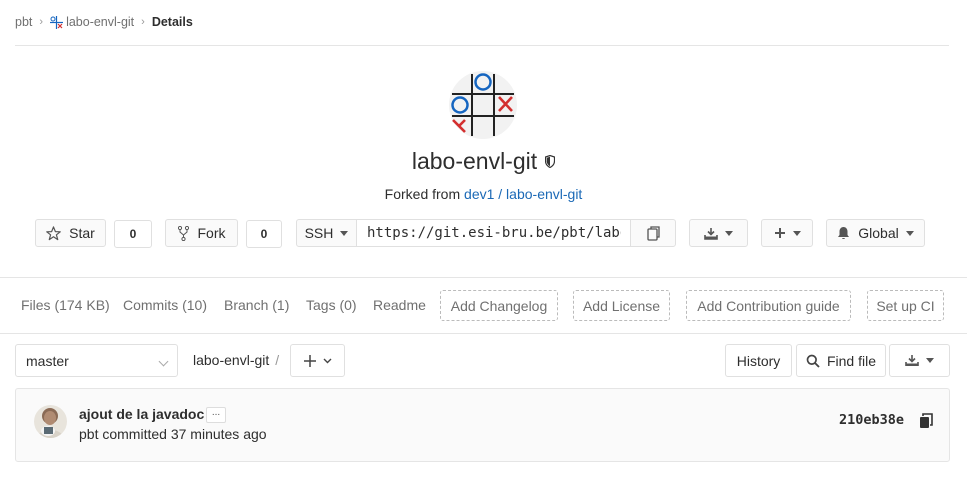  What do you see at coordinates (399, 305) in the screenshot?
I see `nav-readme: Readme` at bounding box center [399, 305].